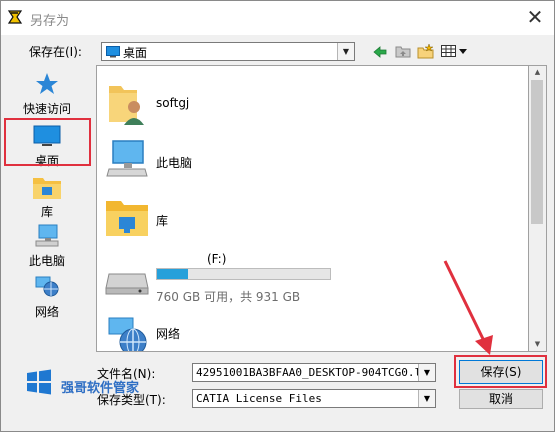 The height and width of the screenshot is (432, 555). What do you see at coordinates (55, 52) in the screenshot?
I see `save-in-label: 保存在(I):` at bounding box center [55, 52].